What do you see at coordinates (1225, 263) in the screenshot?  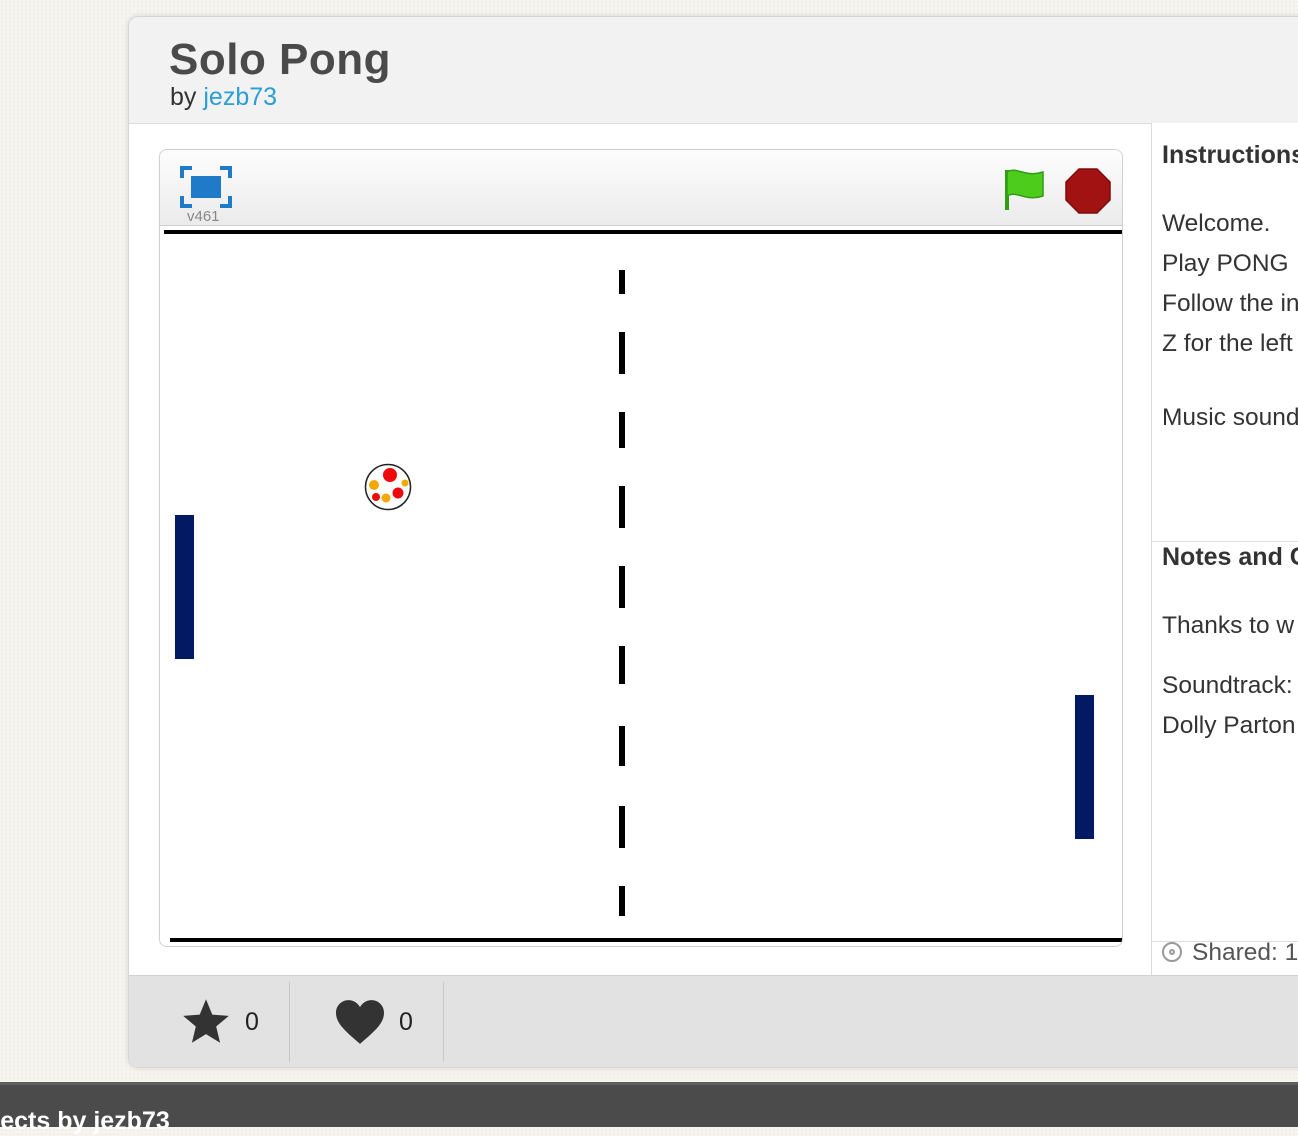 I see `instructions-line: Play PONG` at bounding box center [1225, 263].